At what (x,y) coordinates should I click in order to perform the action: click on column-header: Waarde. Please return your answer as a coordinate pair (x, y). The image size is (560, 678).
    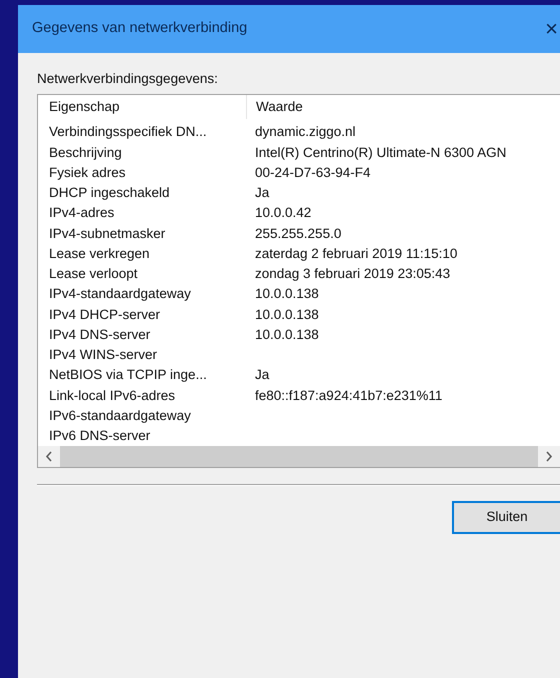
    Looking at the image, I should click on (275, 107).